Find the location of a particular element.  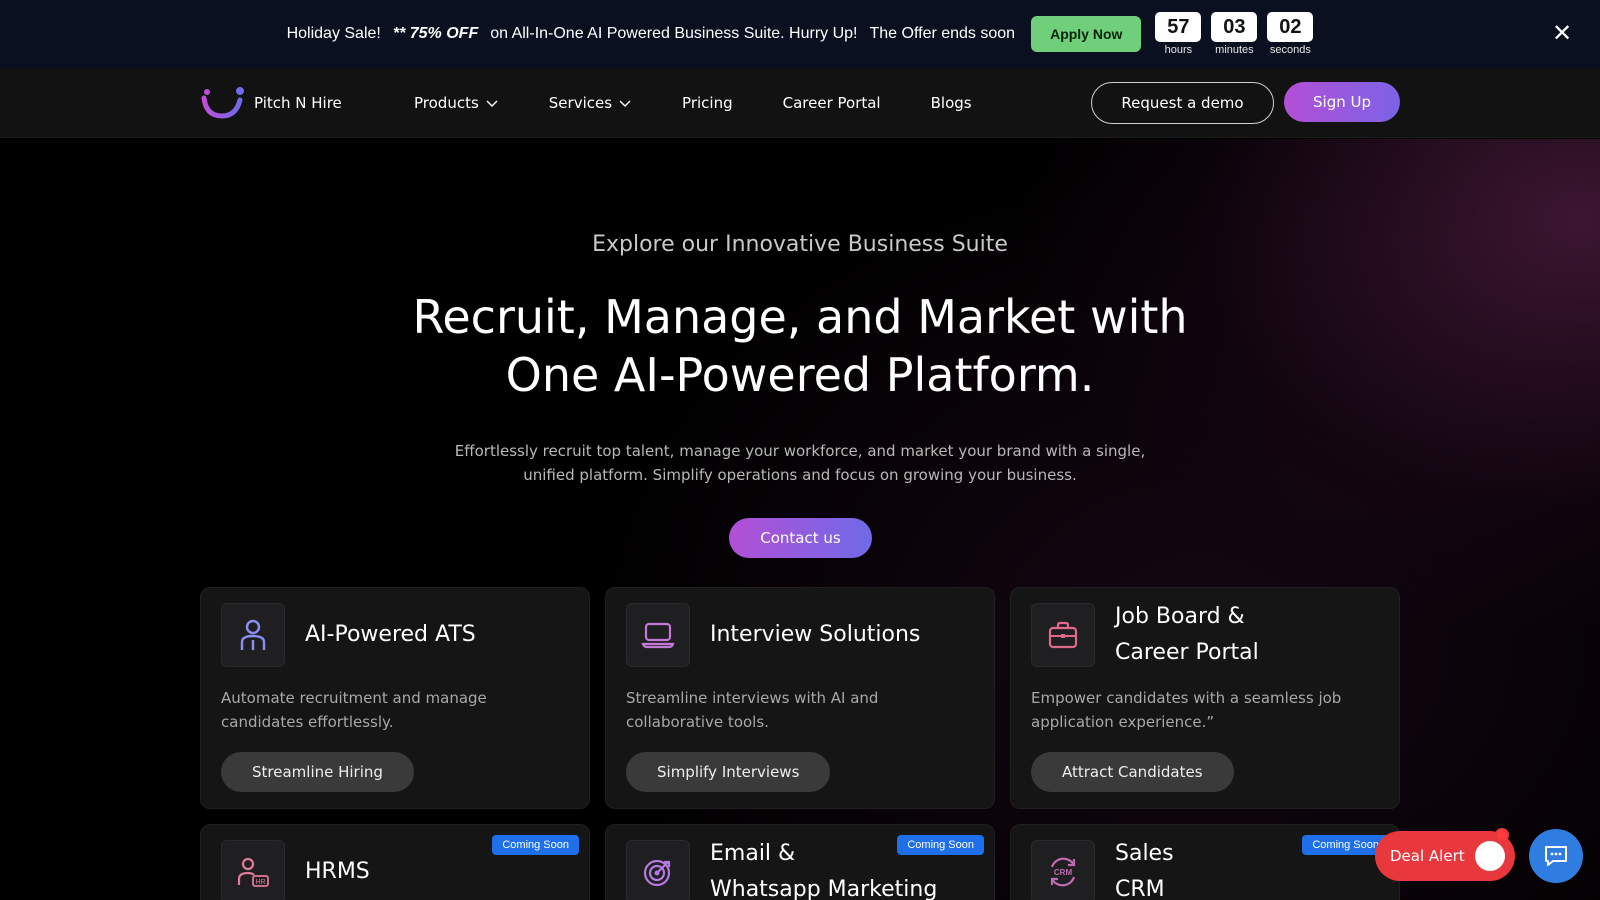

smile-logo-icon is located at coordinates (222, 103).